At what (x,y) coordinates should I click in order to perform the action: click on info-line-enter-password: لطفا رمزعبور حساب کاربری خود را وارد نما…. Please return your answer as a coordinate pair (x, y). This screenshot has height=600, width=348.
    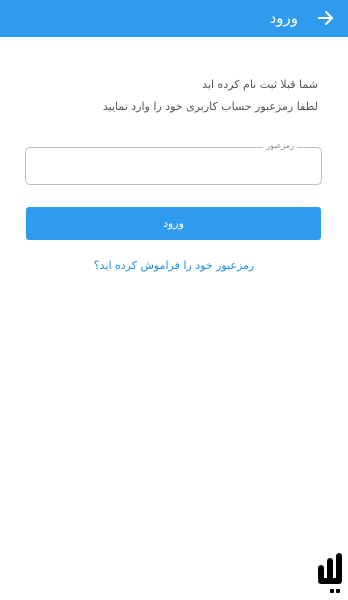
    Looking at the image, I should click on (210, 106).